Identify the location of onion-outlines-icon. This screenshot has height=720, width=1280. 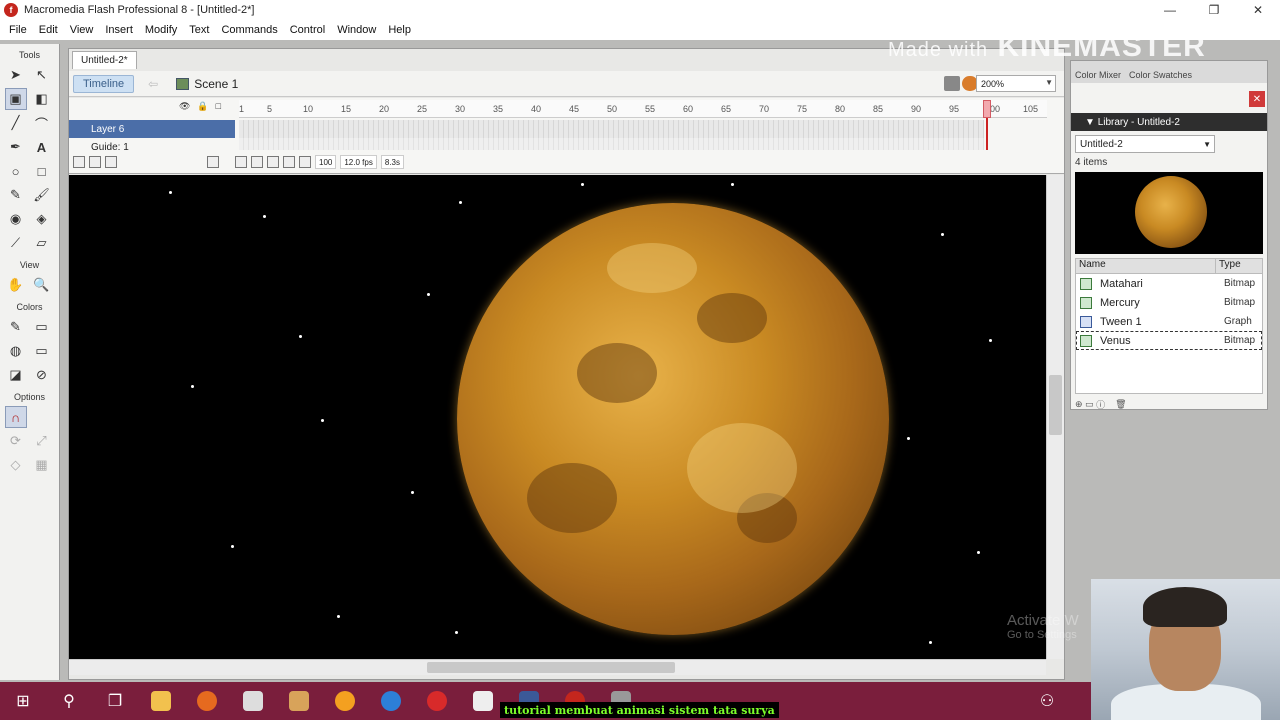
(273, 162).